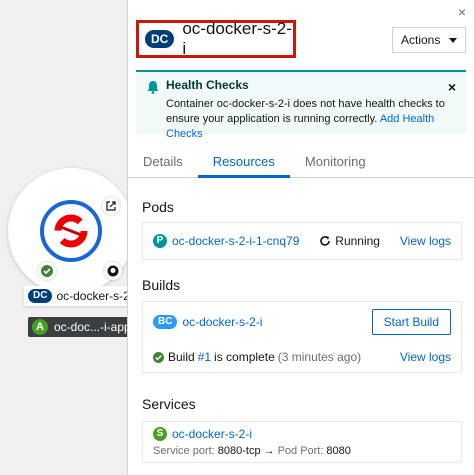  I want to click on application-name: oc-doc...-i-app, so click(91, 327).